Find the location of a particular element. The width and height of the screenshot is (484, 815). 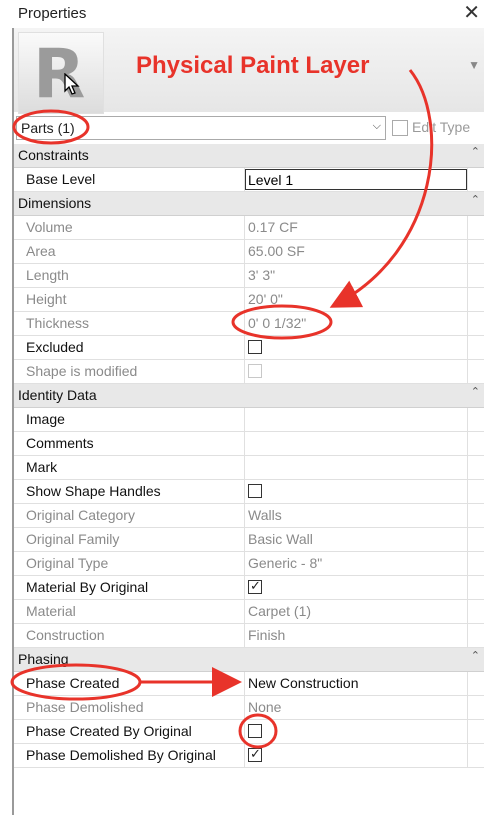

property-name: Show Shape Handles is located at coordinates (93, 491).